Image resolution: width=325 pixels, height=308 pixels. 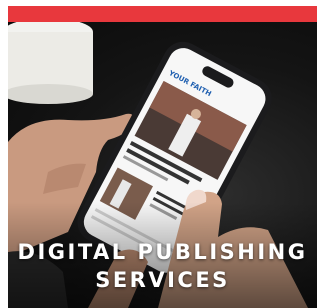 I want to click on caption-line-1: DIGITAL PUBLISHING, so click(x=162, y=252).